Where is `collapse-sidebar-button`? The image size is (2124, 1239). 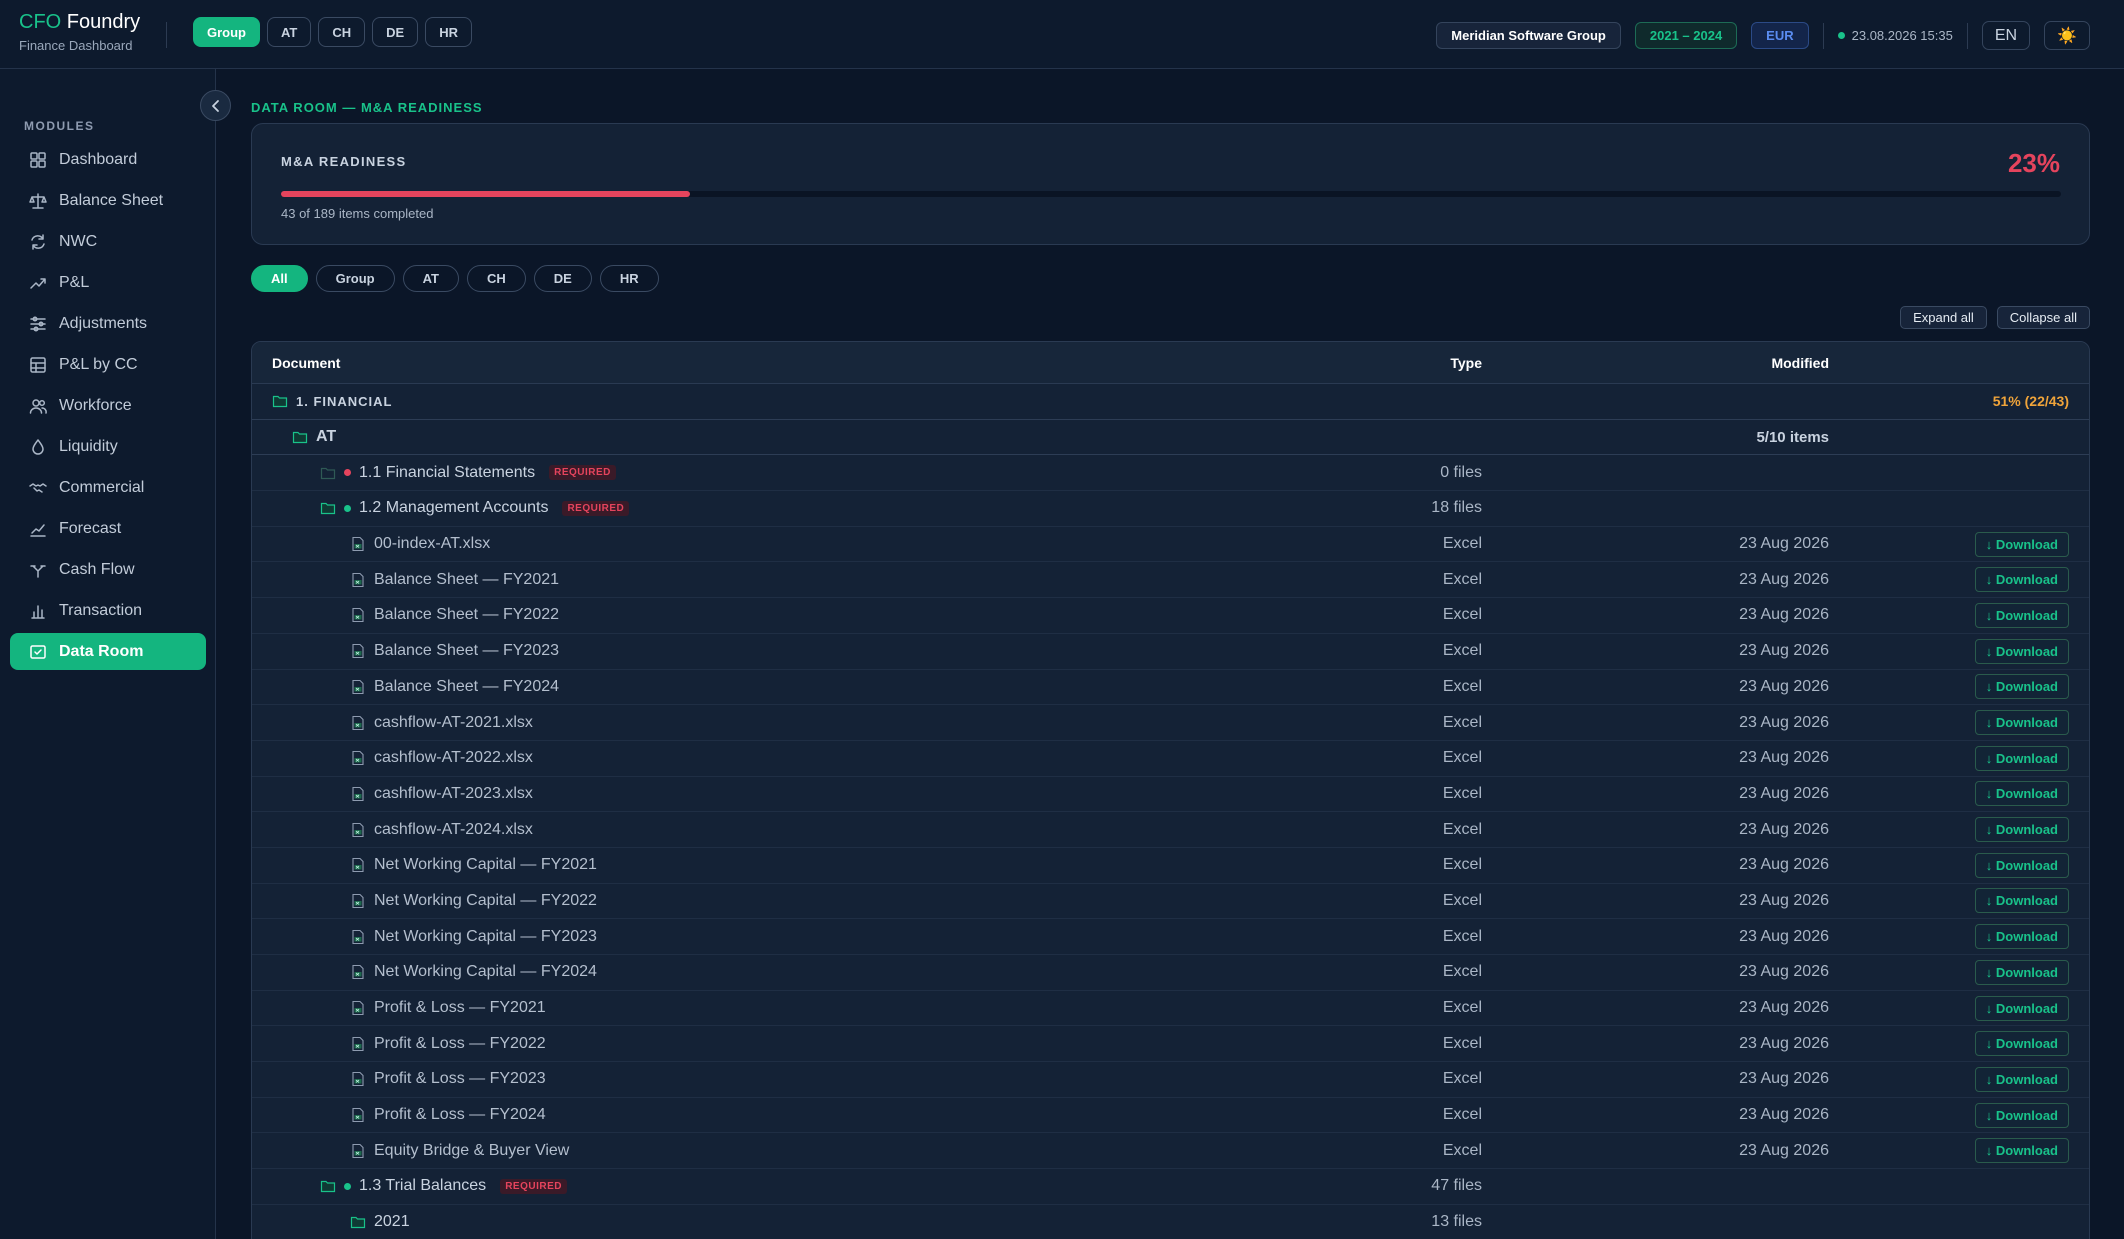 collapse-sidebar-button is located at coordinates (215, 105).